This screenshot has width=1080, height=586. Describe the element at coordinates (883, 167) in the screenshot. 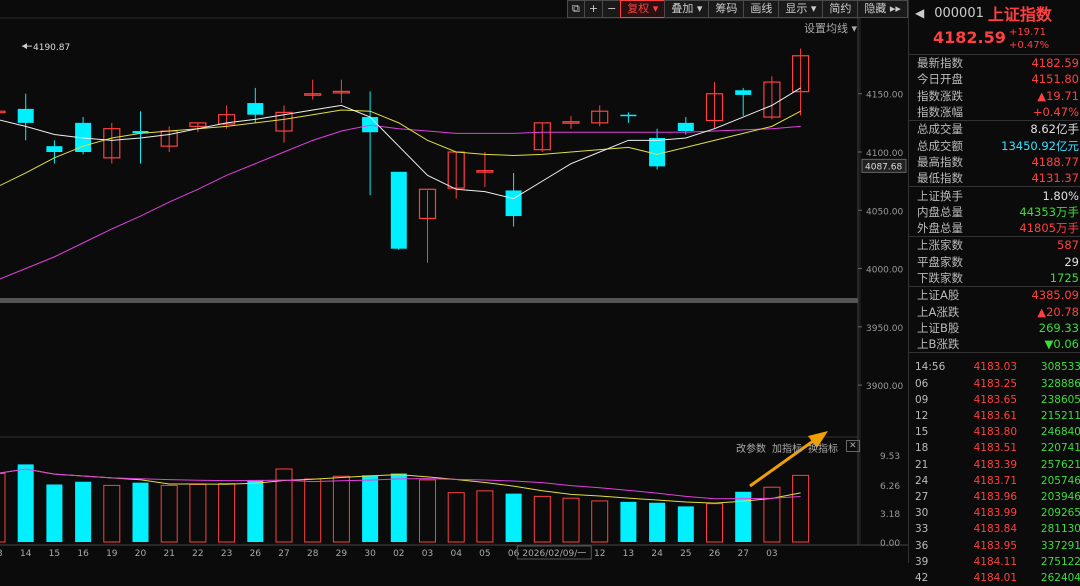

I see `current-price-tag-label: 4087.68` at that location.